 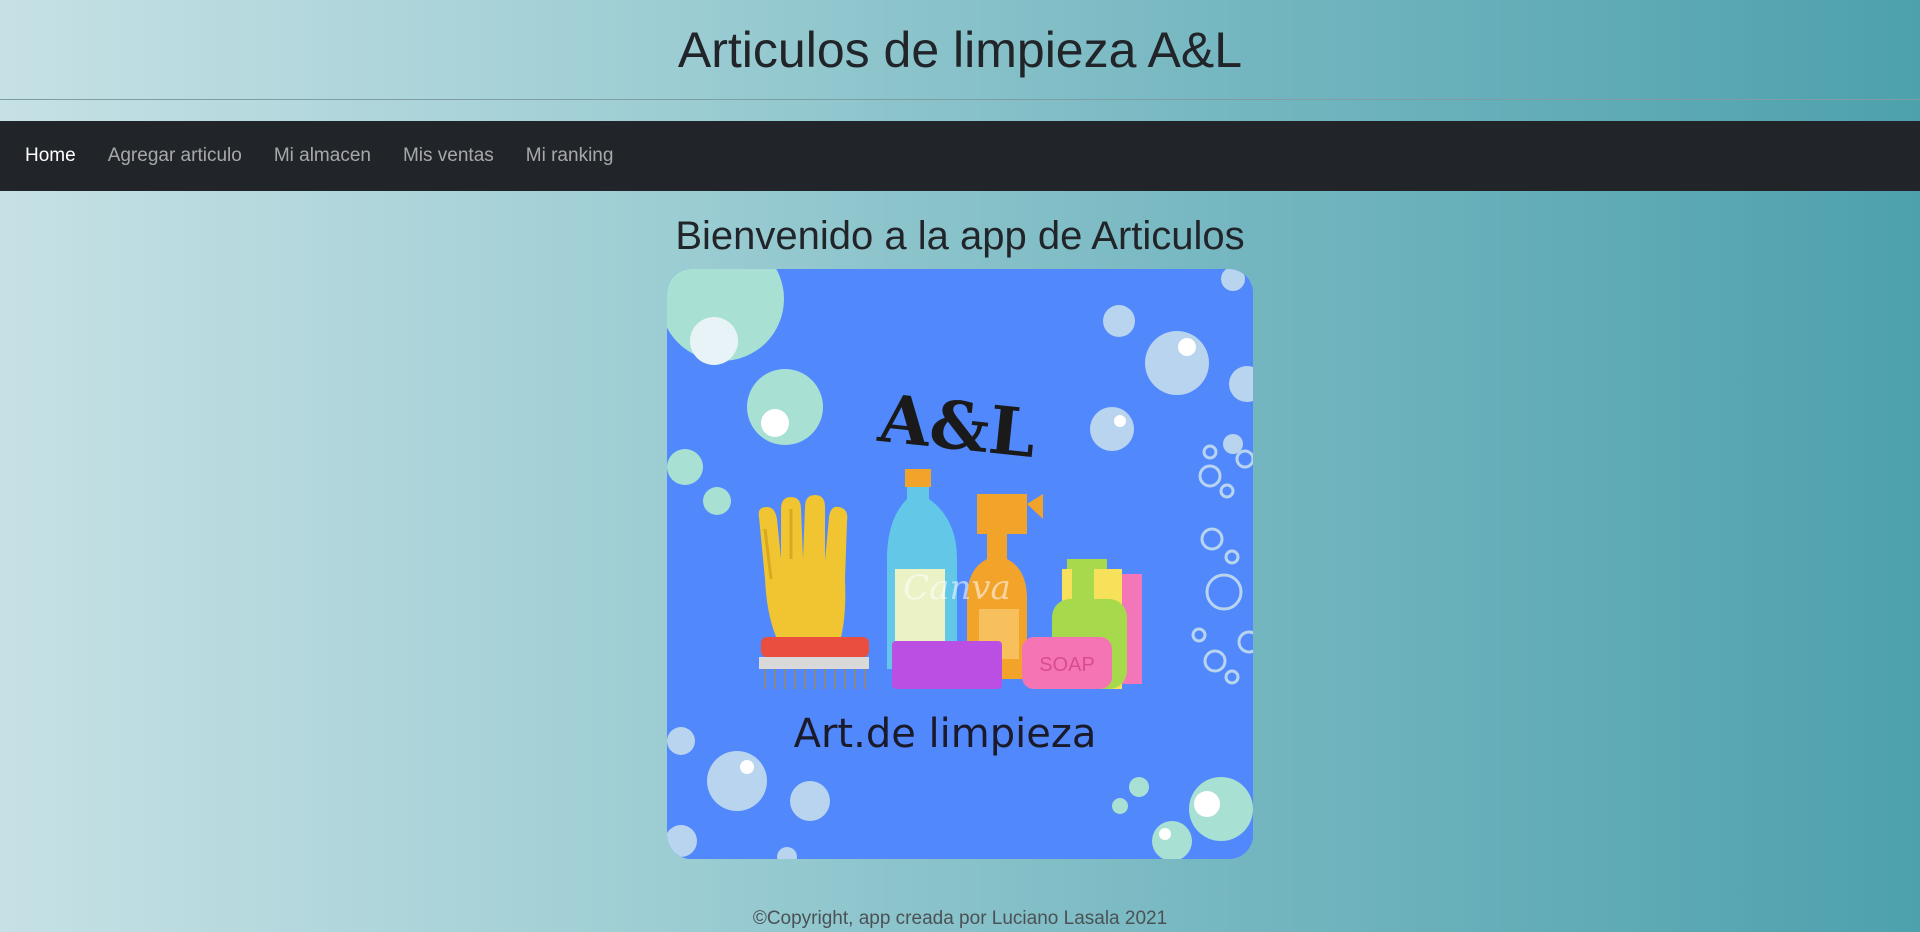 I want to click on soap-label: SOAP, so click(x=1067, y=665).